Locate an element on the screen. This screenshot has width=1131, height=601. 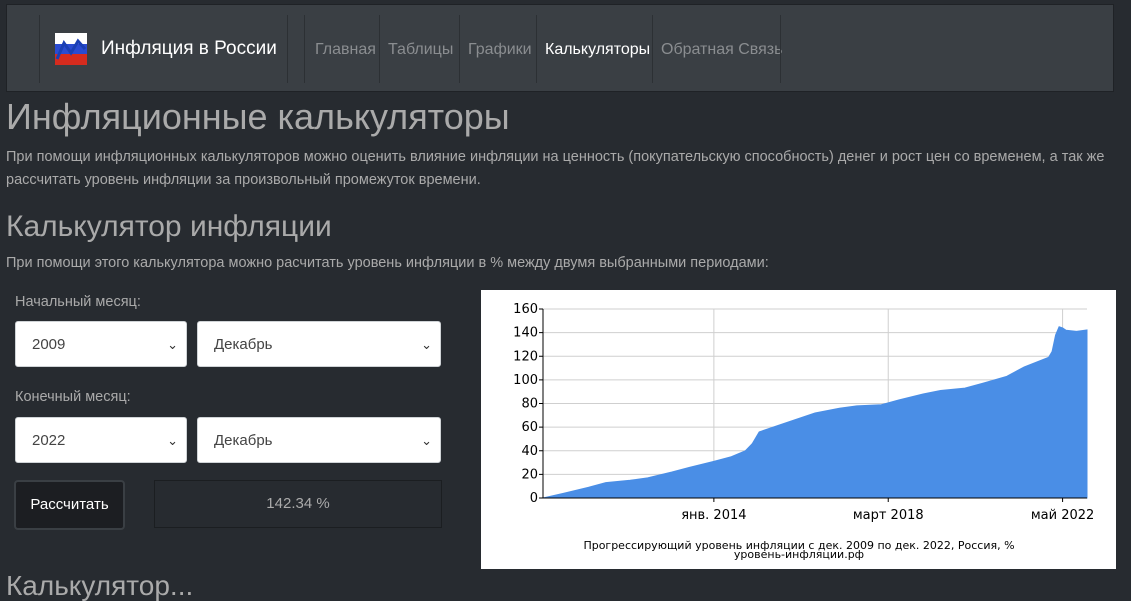
start-month-label: Начальный месяц: is located at coordinates (78, 302).